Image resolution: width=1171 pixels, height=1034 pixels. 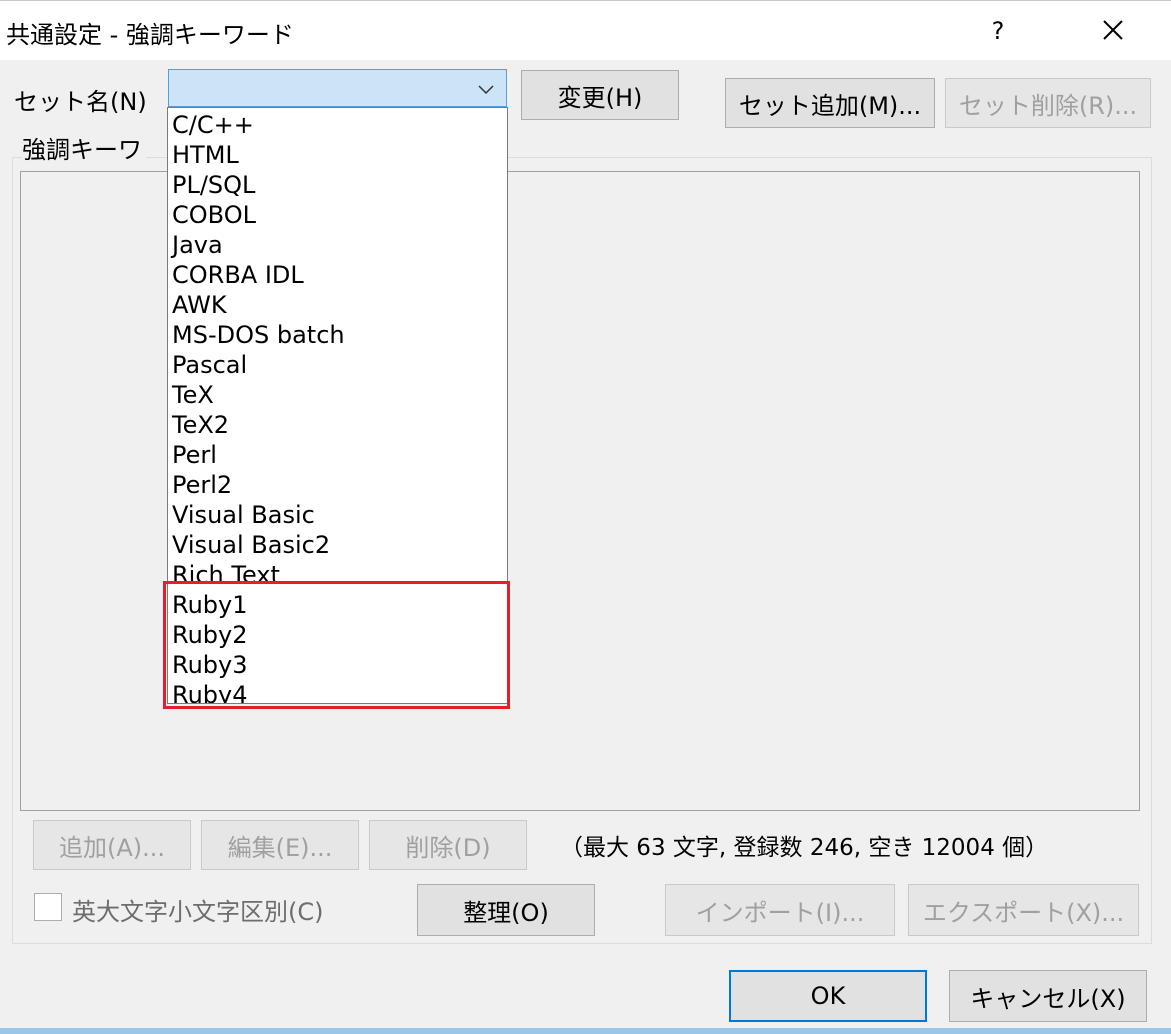 What do you see at coordinates (213, 125) in the screenshot?
I see `dropdown-option: C/C++` at bounding box center [213, 125].